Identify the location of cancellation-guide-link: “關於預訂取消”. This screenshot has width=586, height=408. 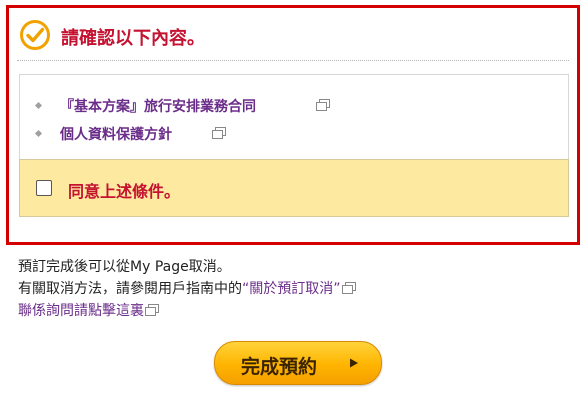
(291, 289).